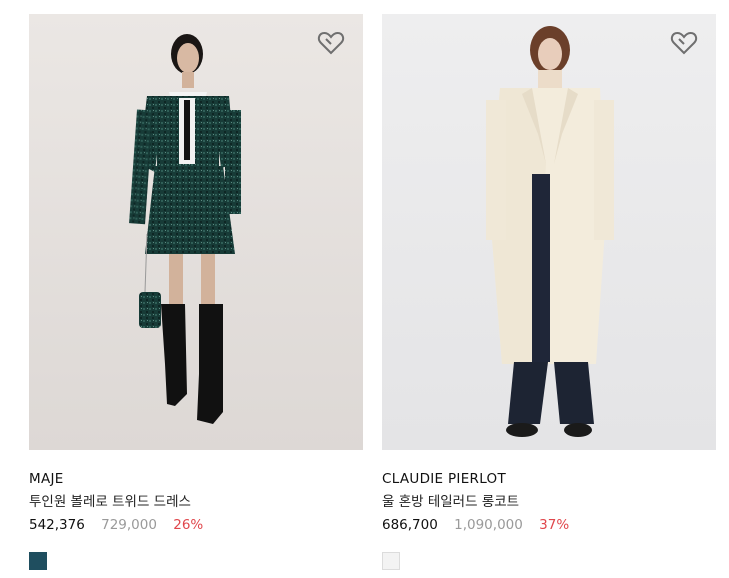  What do you see at coordinates (549, 479) in the screenshot?
I see `product-brand: CLAUDIE PIERLOT` at bounding box center [549, 479].